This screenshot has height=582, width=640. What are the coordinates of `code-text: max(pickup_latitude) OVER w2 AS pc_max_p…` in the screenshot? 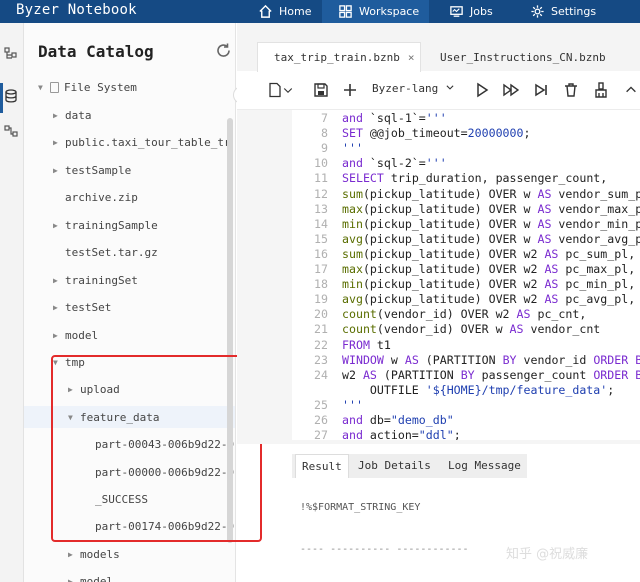 It's located at (489, 269).